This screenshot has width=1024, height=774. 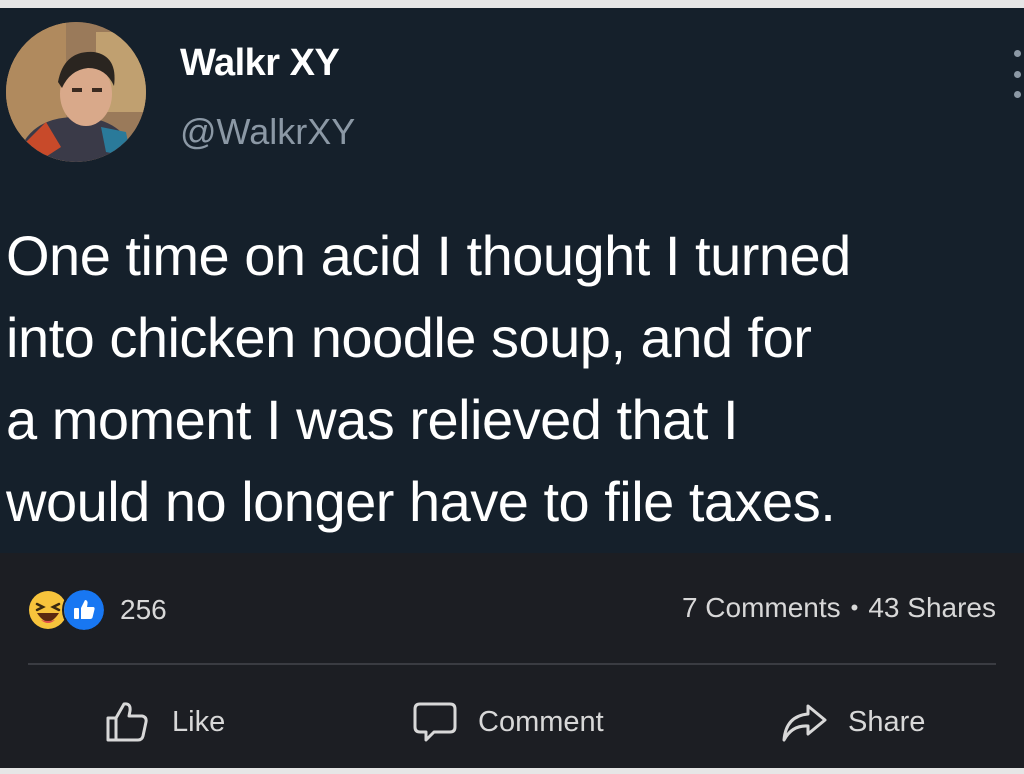 What do you see at coordinates (260, 63) in the screenshot?
I see `author-name: Walkr XY` at bounding box center [260, 63].